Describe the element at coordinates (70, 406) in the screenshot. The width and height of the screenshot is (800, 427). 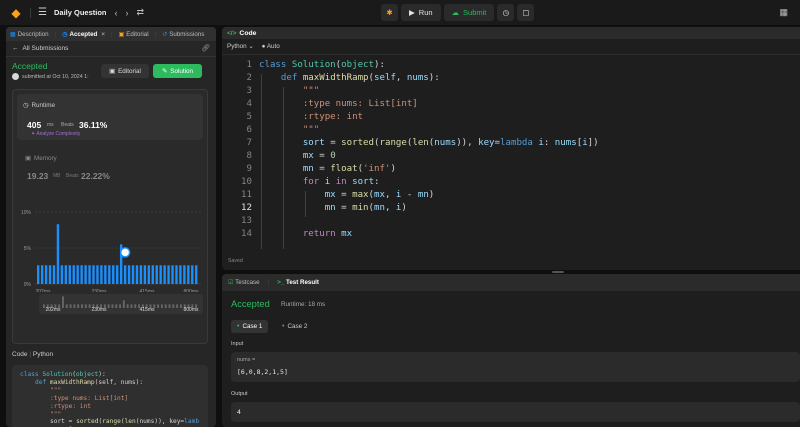
I see `code-line: :rtype: int` at that location.